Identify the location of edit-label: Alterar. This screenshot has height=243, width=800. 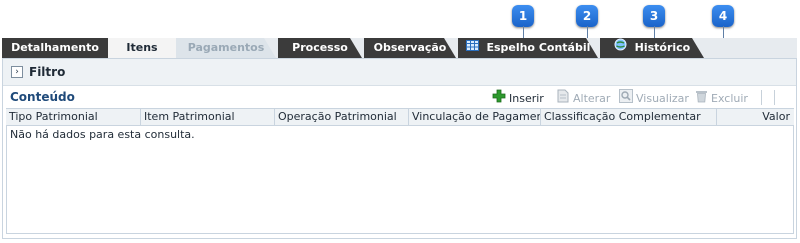
(592, 98).